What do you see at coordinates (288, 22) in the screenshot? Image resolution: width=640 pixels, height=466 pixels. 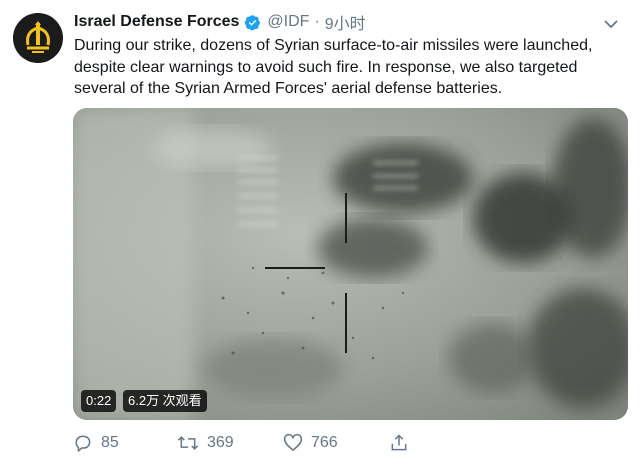 I see `author-handle: @IDF` at bounding box center [288, 22].